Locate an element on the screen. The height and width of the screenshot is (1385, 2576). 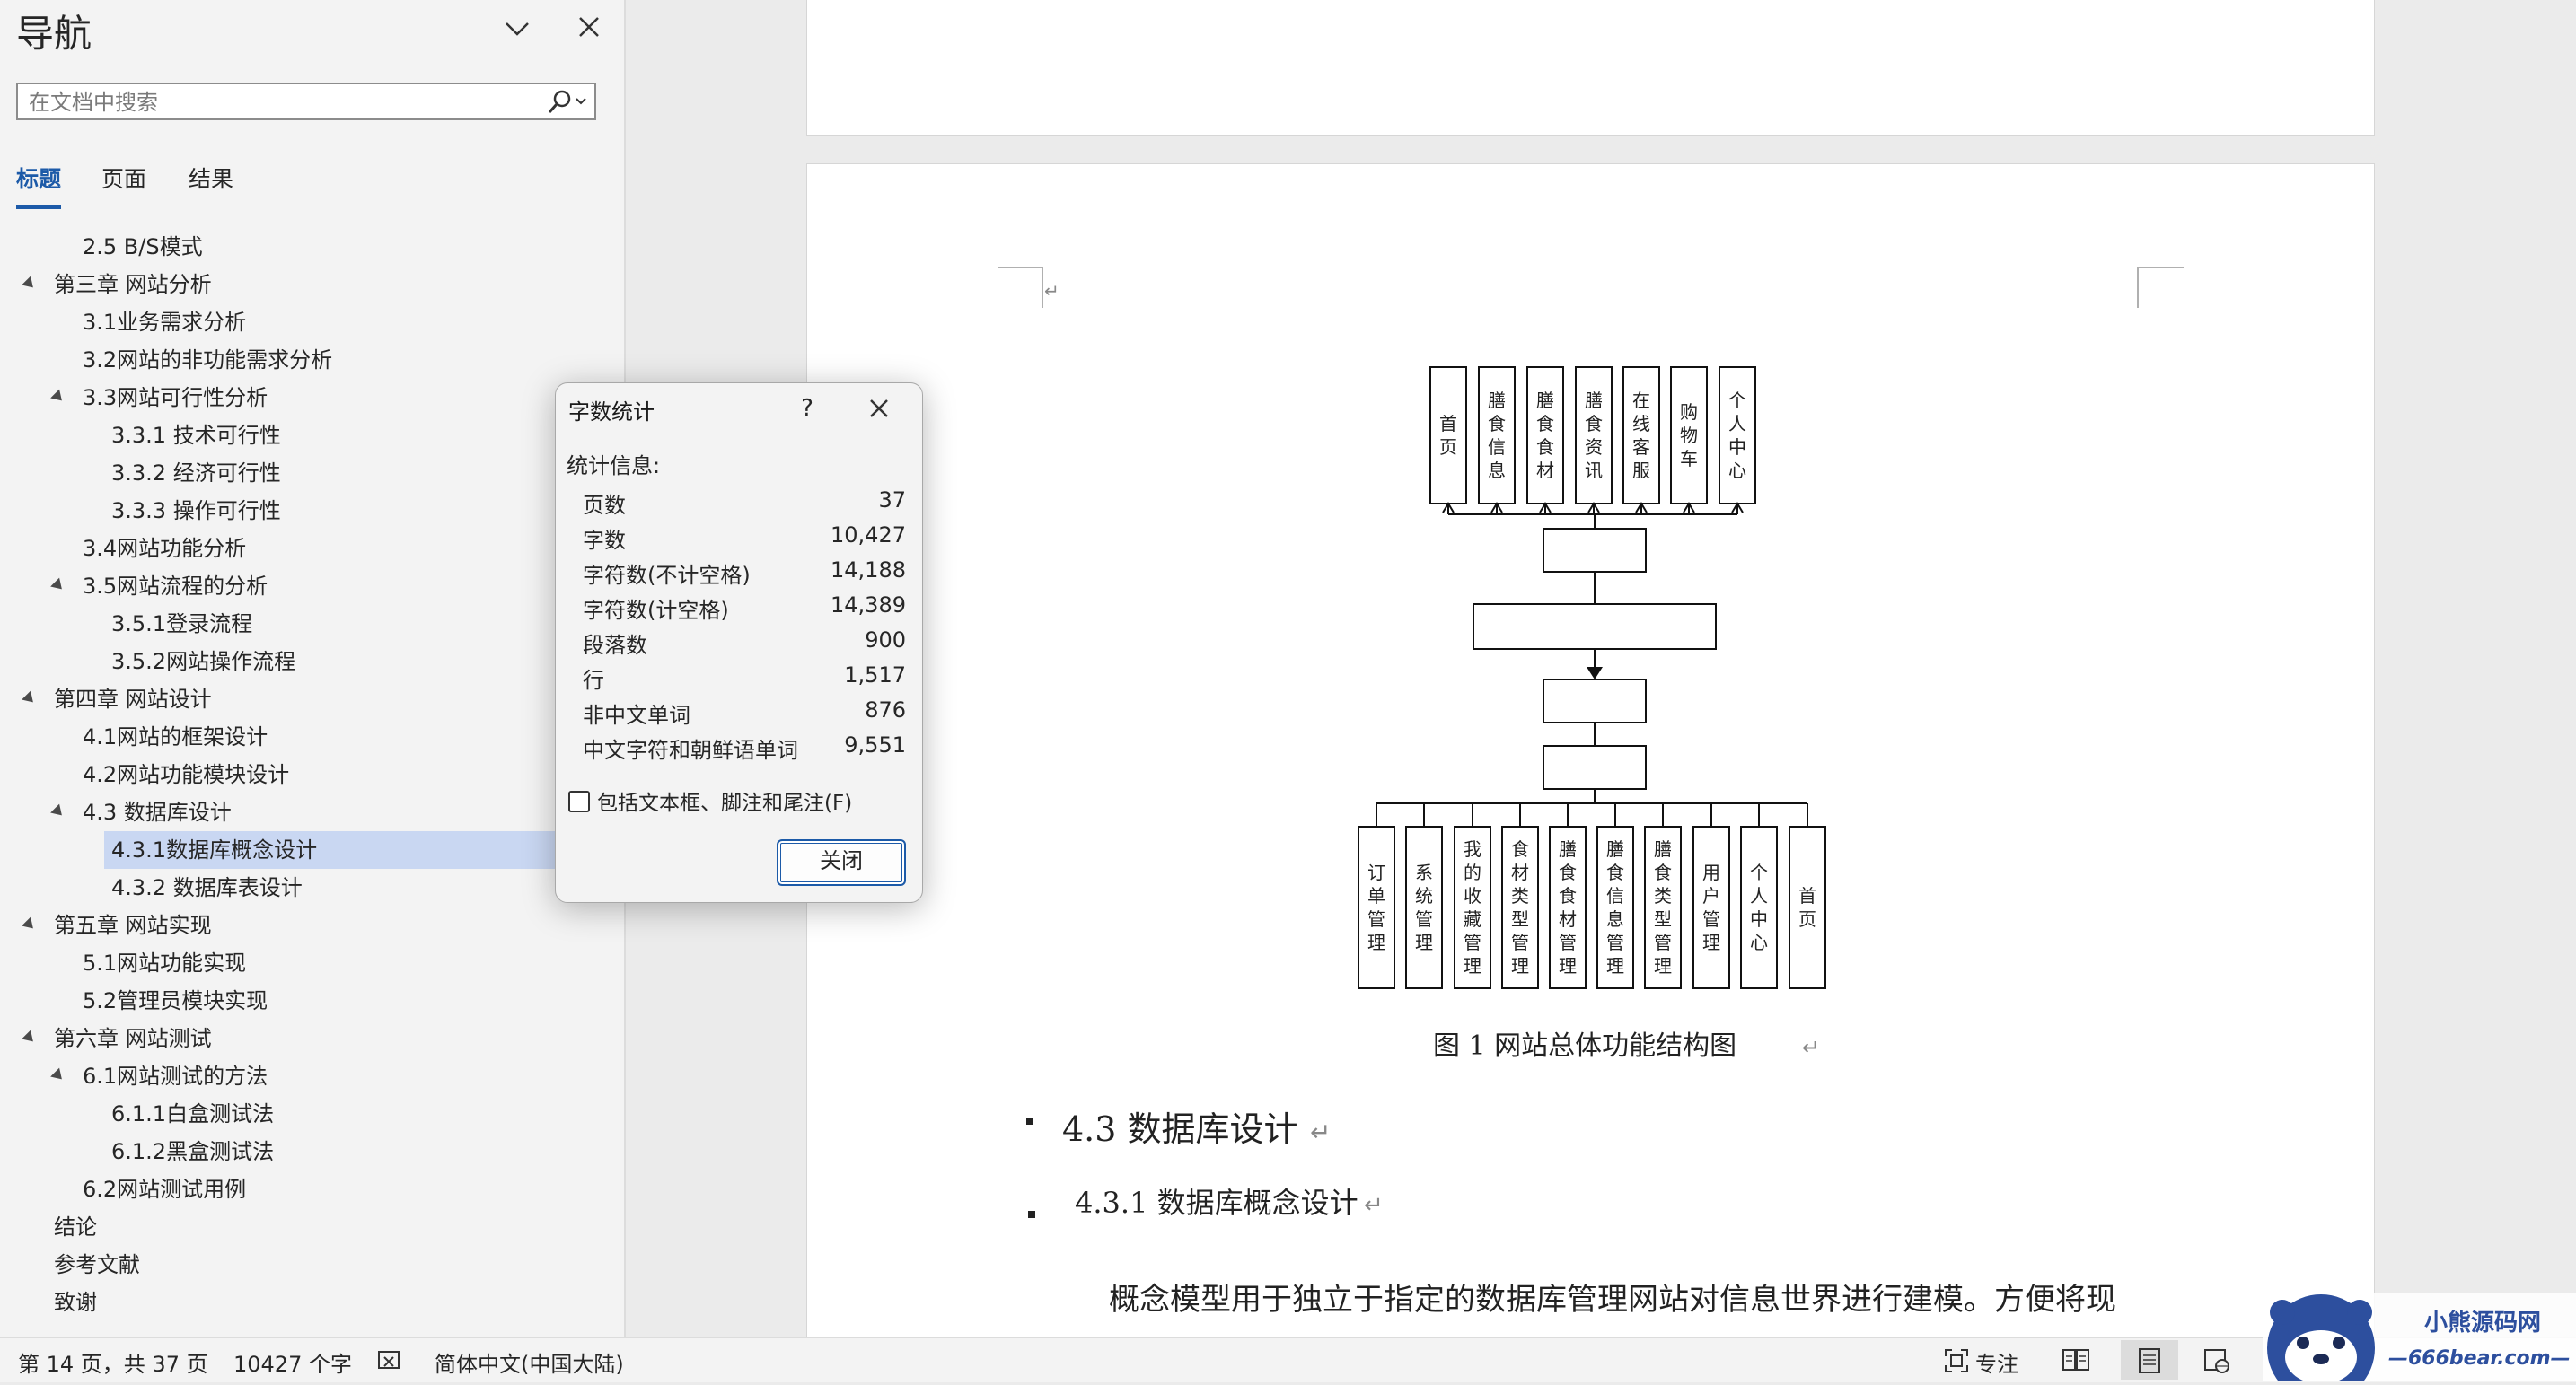
page-count: 第 14 页，共 37 页 is located at coordinates (113, 1362).